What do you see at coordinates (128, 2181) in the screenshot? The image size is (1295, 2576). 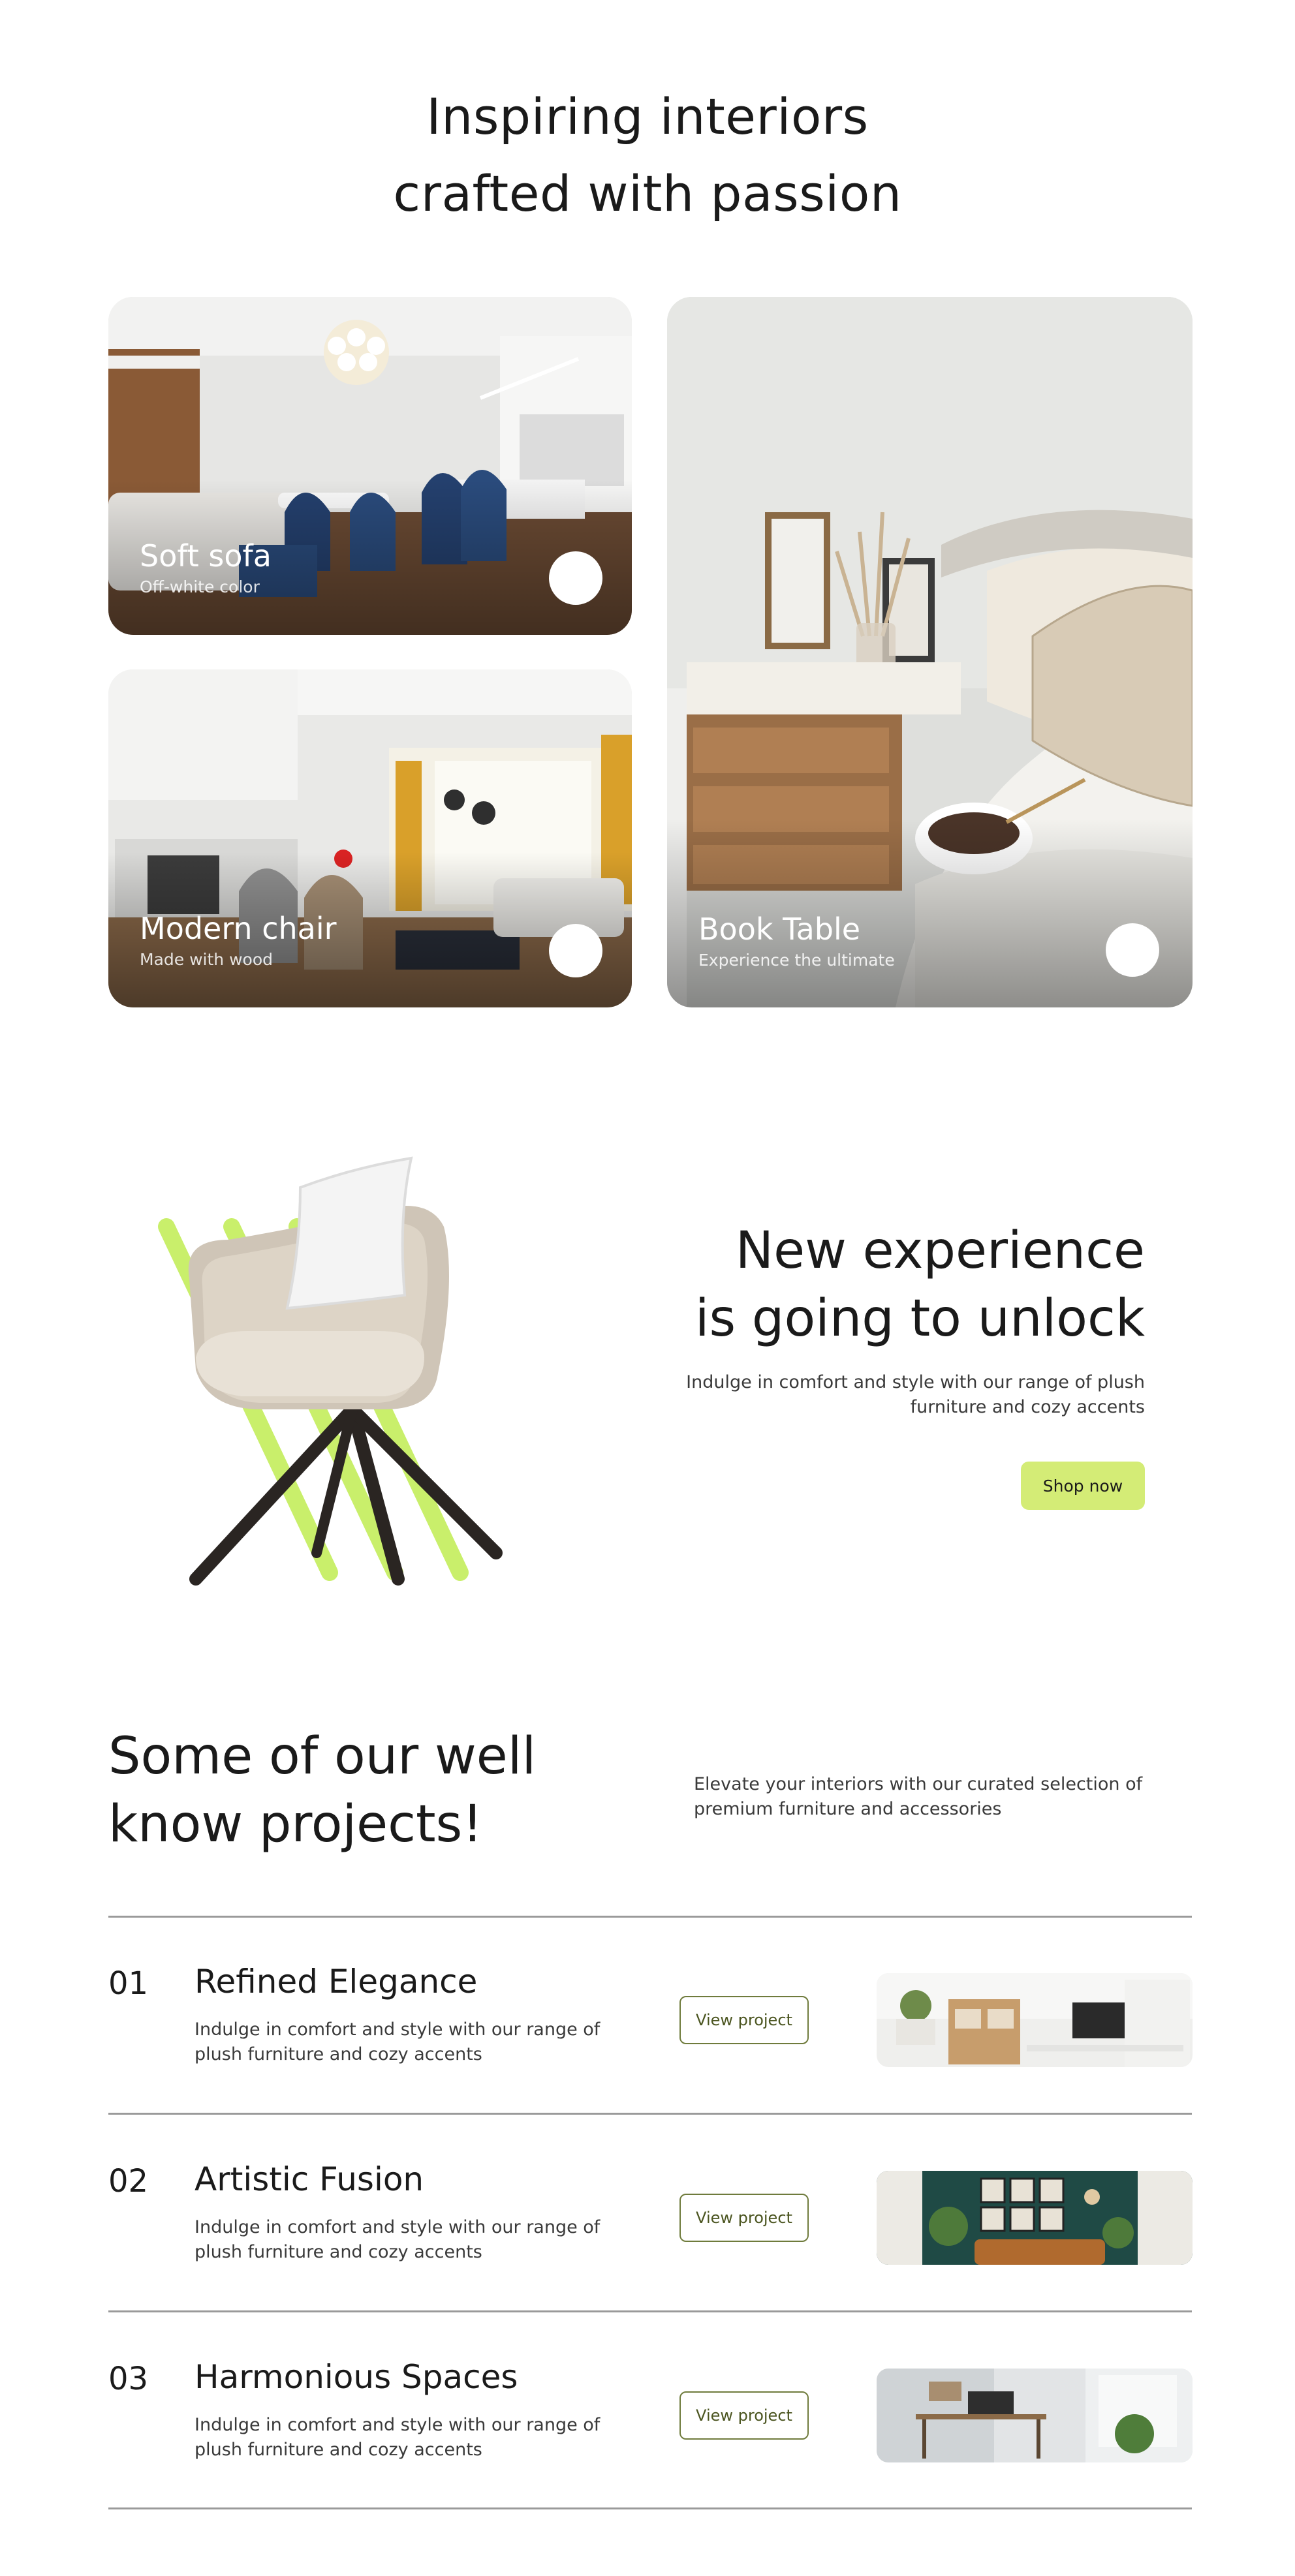 I see `project-number: 02` at bounding box center [128, 2181].